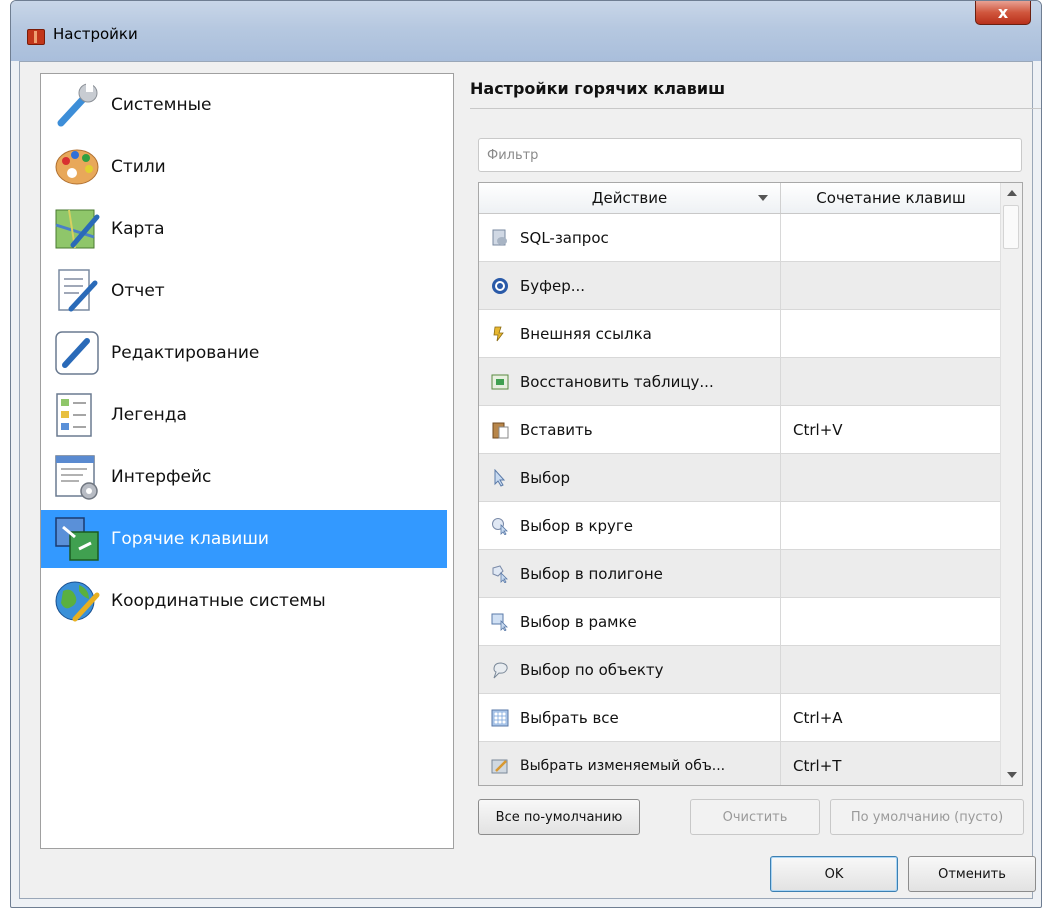 The image size is (1049, 915). I want to click on globe-icon, so click(77, 601).